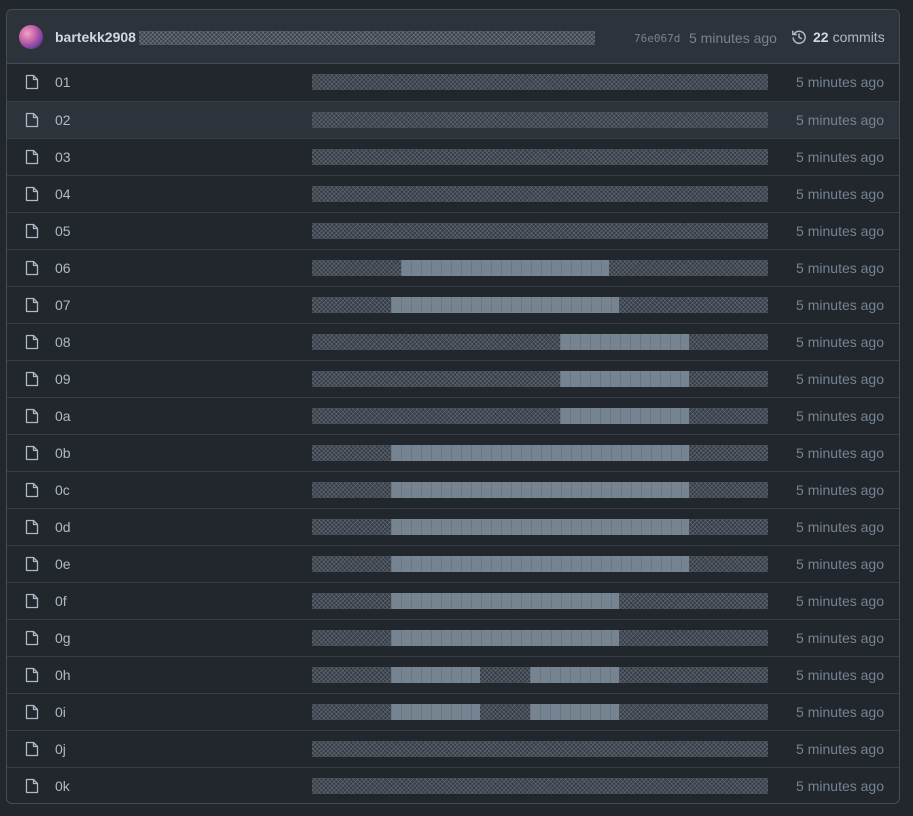 The height and width of the screenshot is (816, 913). I want to click on file-row: 06 5 minutes ago, so click(453, 267).